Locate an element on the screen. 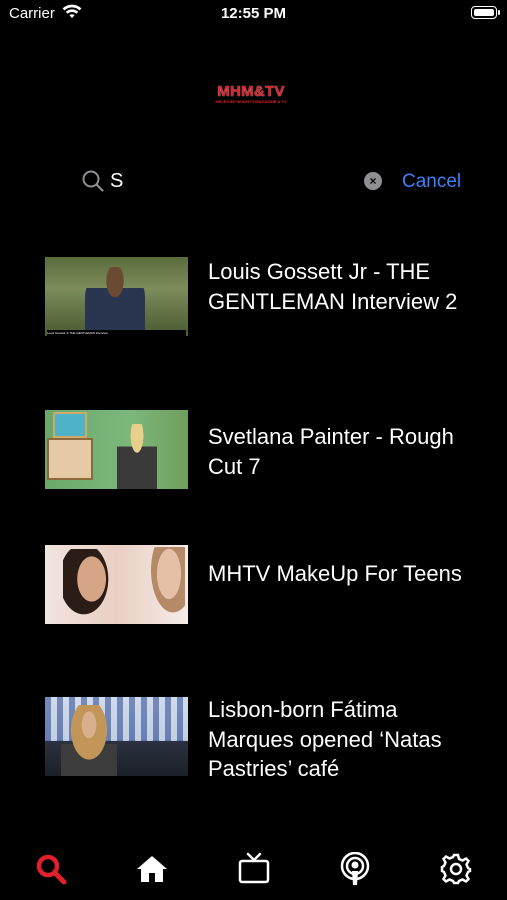 The image size is (507, 900). tab-bar is located at coordinates (253, 870).